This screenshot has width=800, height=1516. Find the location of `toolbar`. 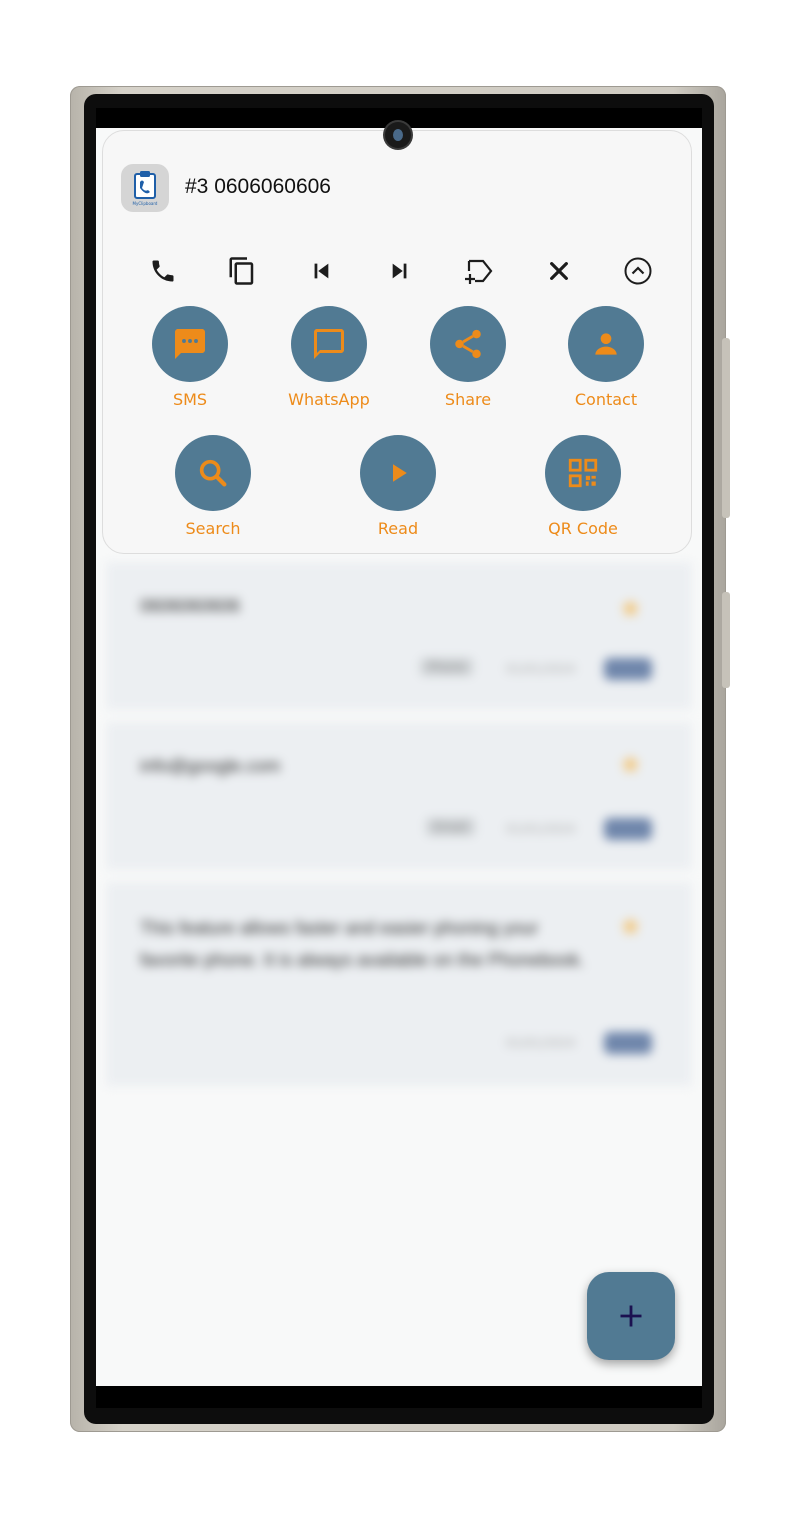

toolbar is located at coordinates (398, 271).